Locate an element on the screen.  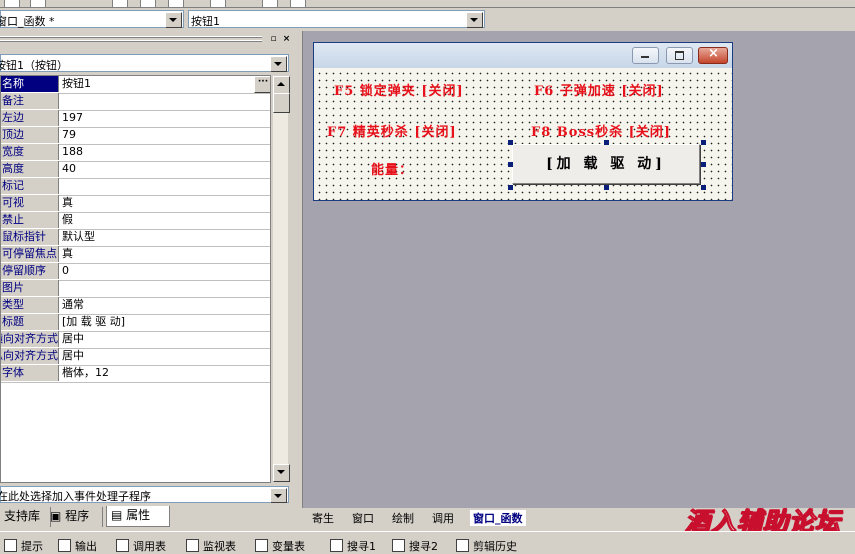
property-value: 楷体，12 is located at coordinates (85, 373).